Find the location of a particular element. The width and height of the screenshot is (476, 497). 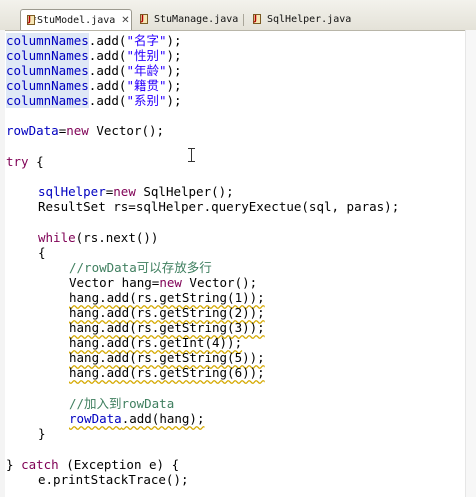

tab-sqlhelper: SqlHelper.java is located at coordinates (303, 19).